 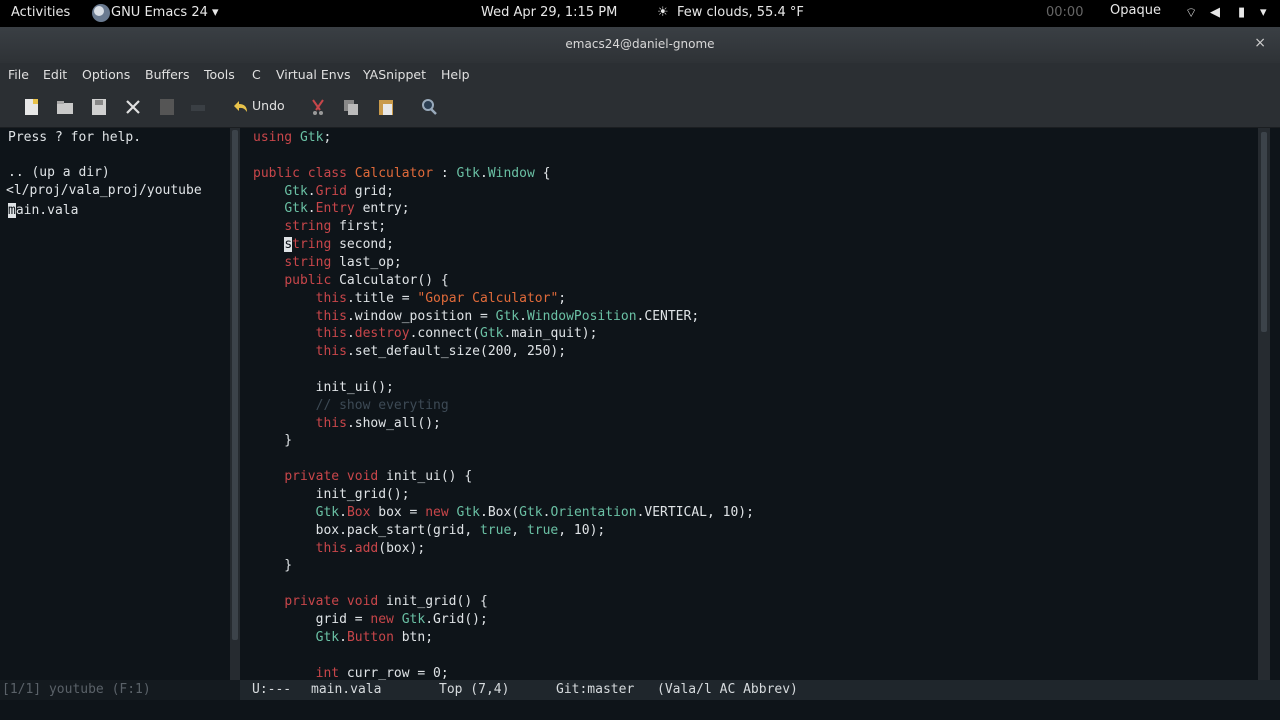 What do you see at coordinates (402, 548) in the screenshot?
I see `code-token: (box);` at bounding box center [402, 548].